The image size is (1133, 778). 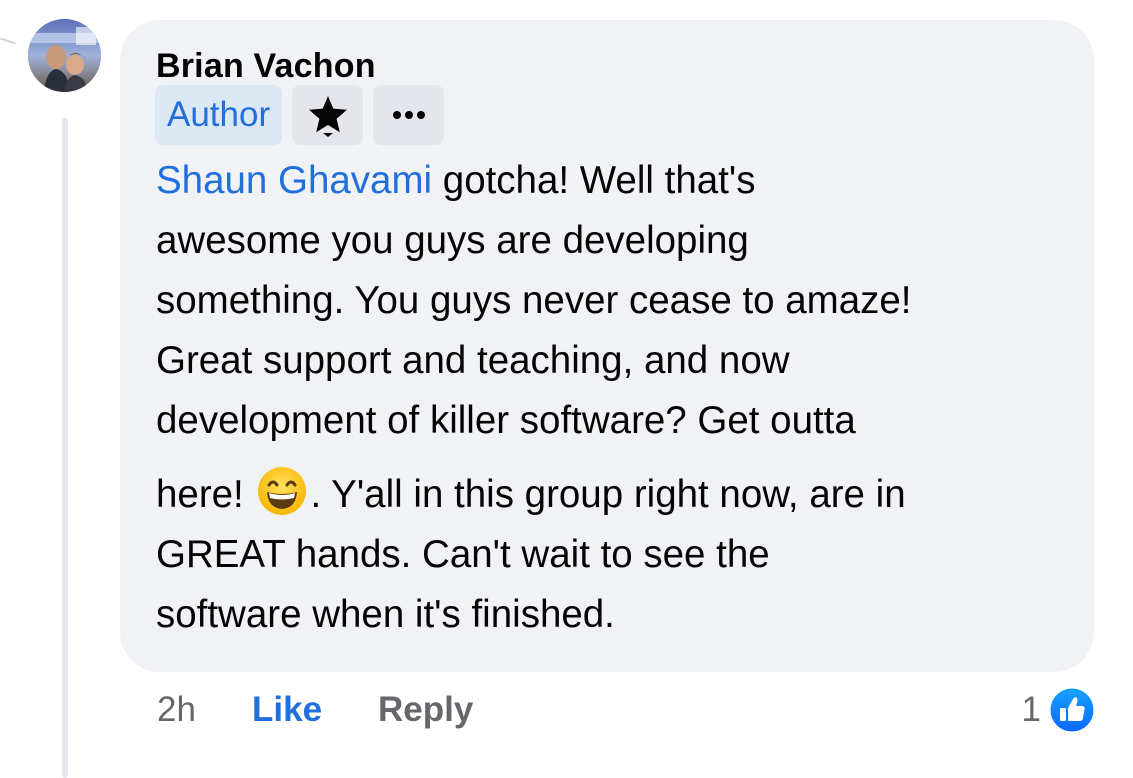 I want to click on comment-line: awesome you guys are developing, so click(x=452, y=240).